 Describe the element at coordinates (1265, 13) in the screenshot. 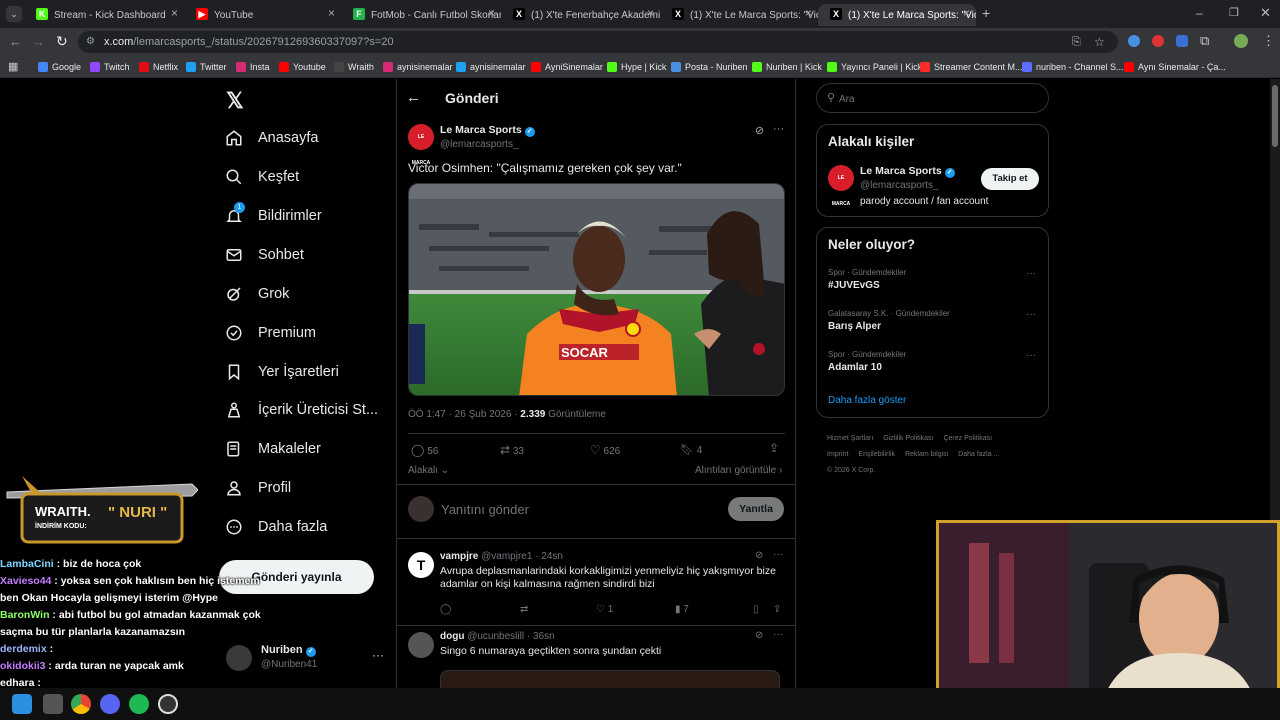

I see `close-window-icon: ✕` at that location.